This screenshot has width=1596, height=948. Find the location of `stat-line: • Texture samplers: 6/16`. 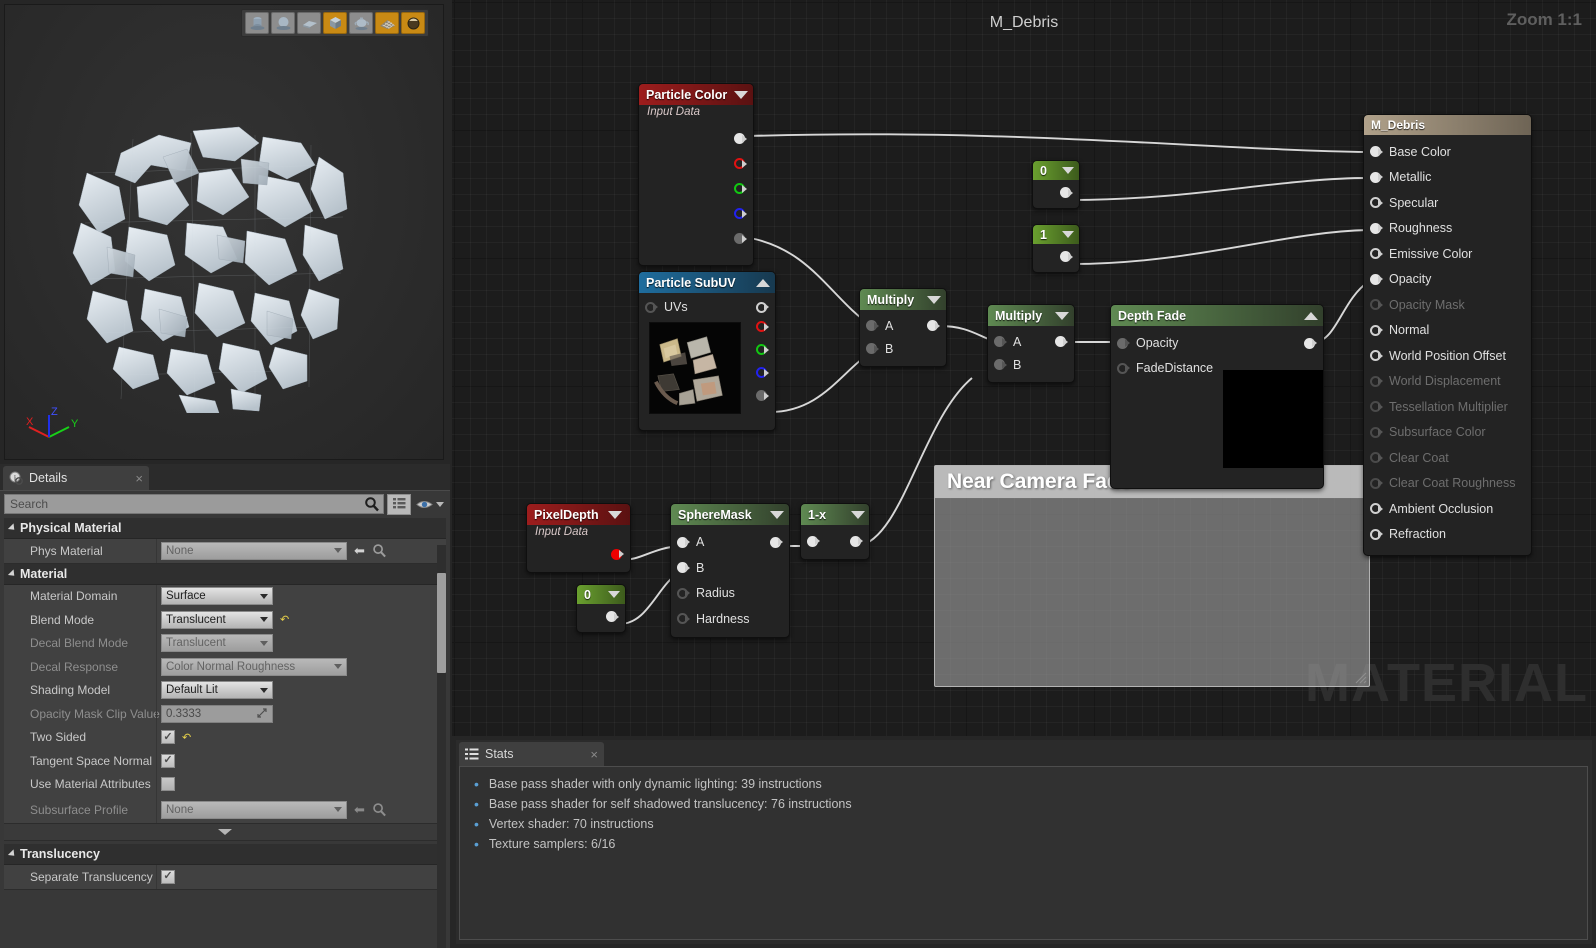

stat-line: • Texture samplers: 6/16 is located at coordinates (1030, 845).